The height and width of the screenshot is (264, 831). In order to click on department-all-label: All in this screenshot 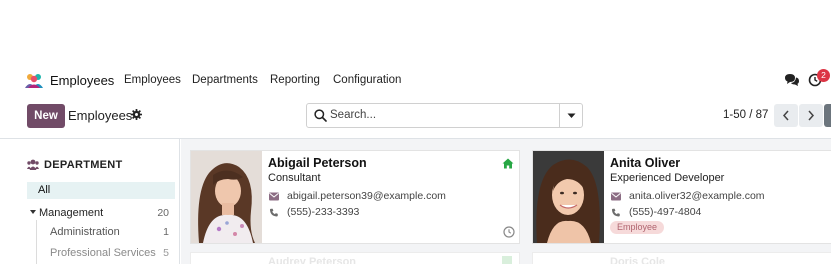, I will do `click(44, 190)`.